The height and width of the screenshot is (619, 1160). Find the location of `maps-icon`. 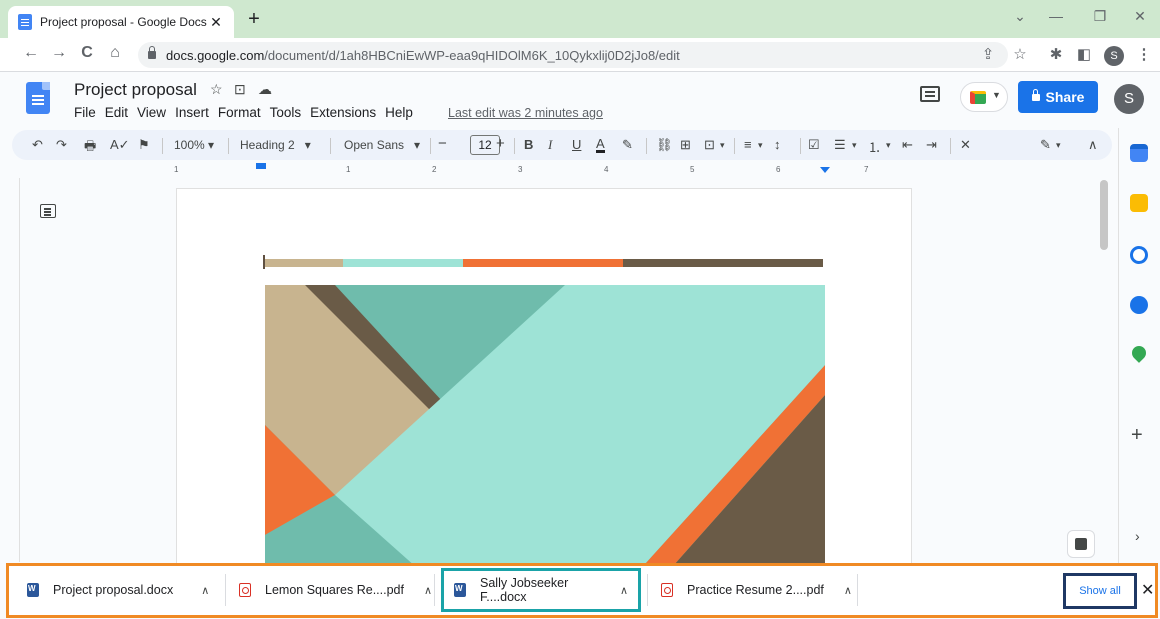

maps-icon is located at coordinates (1139, 353).